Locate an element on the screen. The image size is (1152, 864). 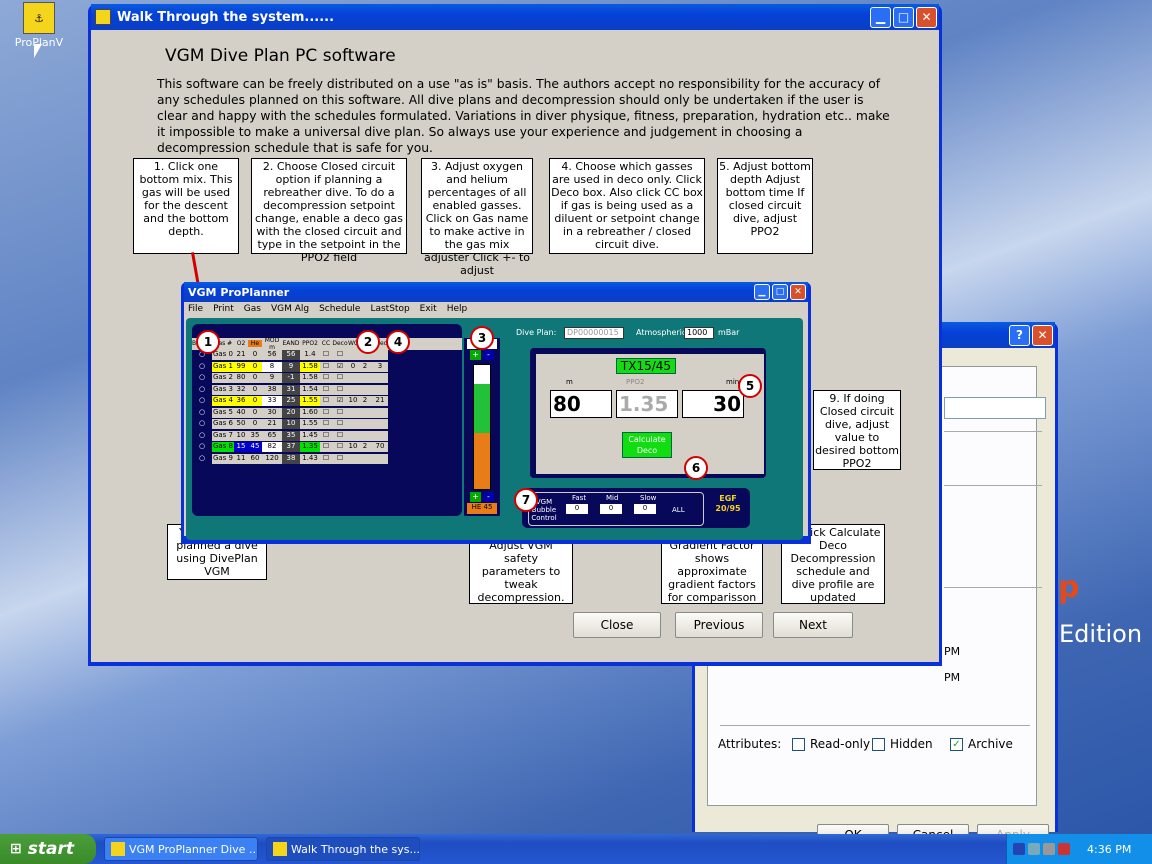
network-icon is located at coordinates (1019, 849).